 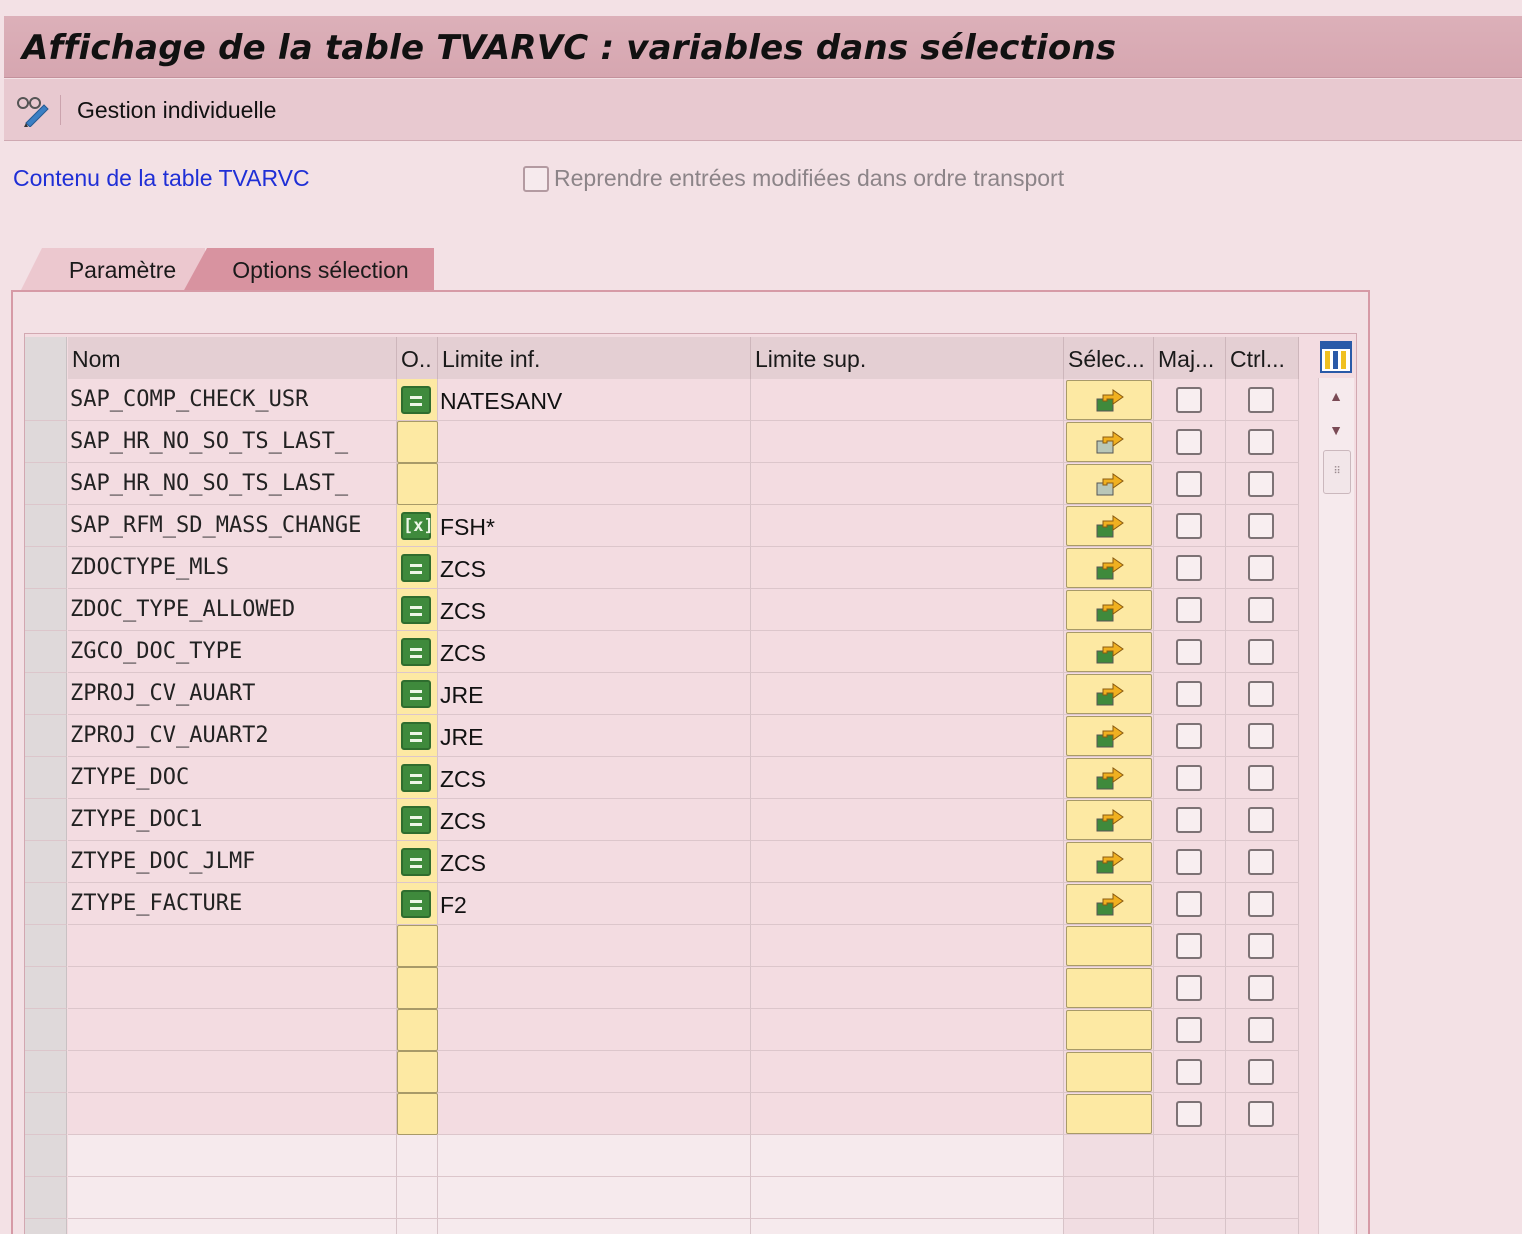 I want to click on transport-checkbox, so click(x=536, y=179).